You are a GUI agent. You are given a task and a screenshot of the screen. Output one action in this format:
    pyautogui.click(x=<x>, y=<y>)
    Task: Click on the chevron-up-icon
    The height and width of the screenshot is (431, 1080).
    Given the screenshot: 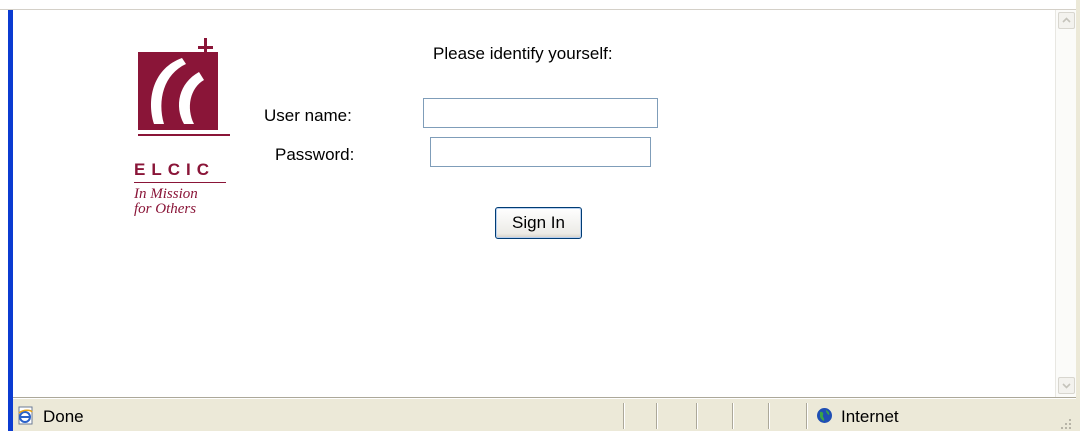 What is the action you would take?
    pyautogui.click(x=1066, y=20)
    